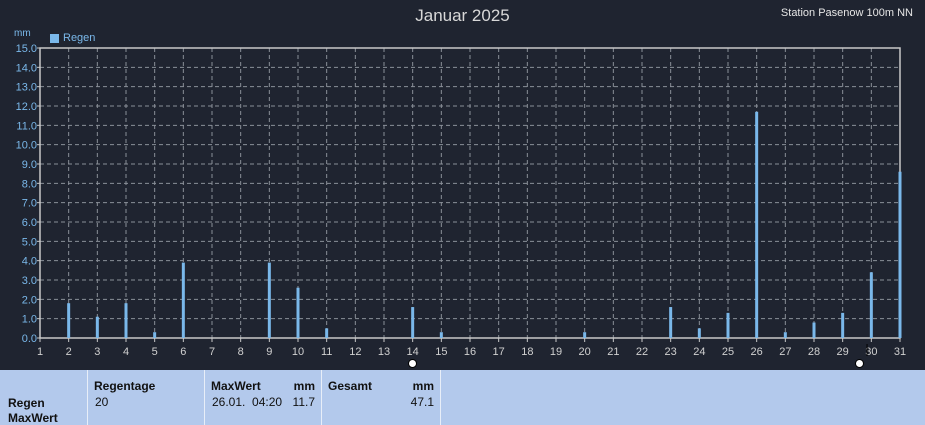 The image size is (925, 425). What do you see at coordinates (29, 223) in the screenshot?
I see `y-tick-label: 6.0` at bounding box center [29, 223].